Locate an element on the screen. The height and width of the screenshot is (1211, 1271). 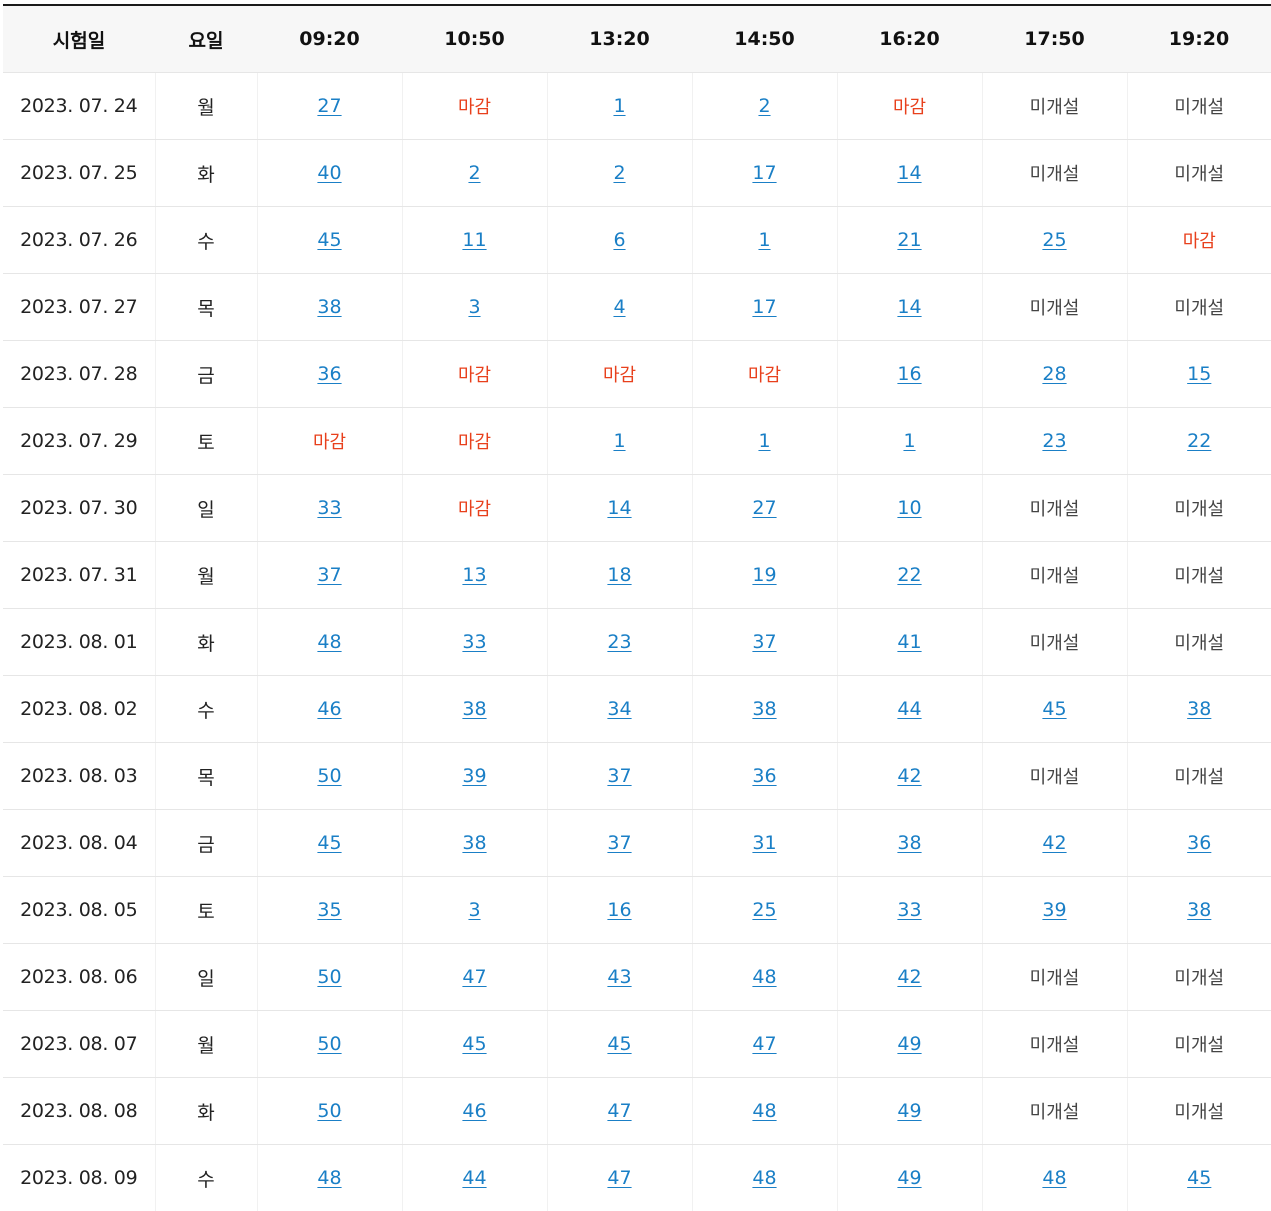
available-seats-link: 13 is located at coordinates (474, 575).